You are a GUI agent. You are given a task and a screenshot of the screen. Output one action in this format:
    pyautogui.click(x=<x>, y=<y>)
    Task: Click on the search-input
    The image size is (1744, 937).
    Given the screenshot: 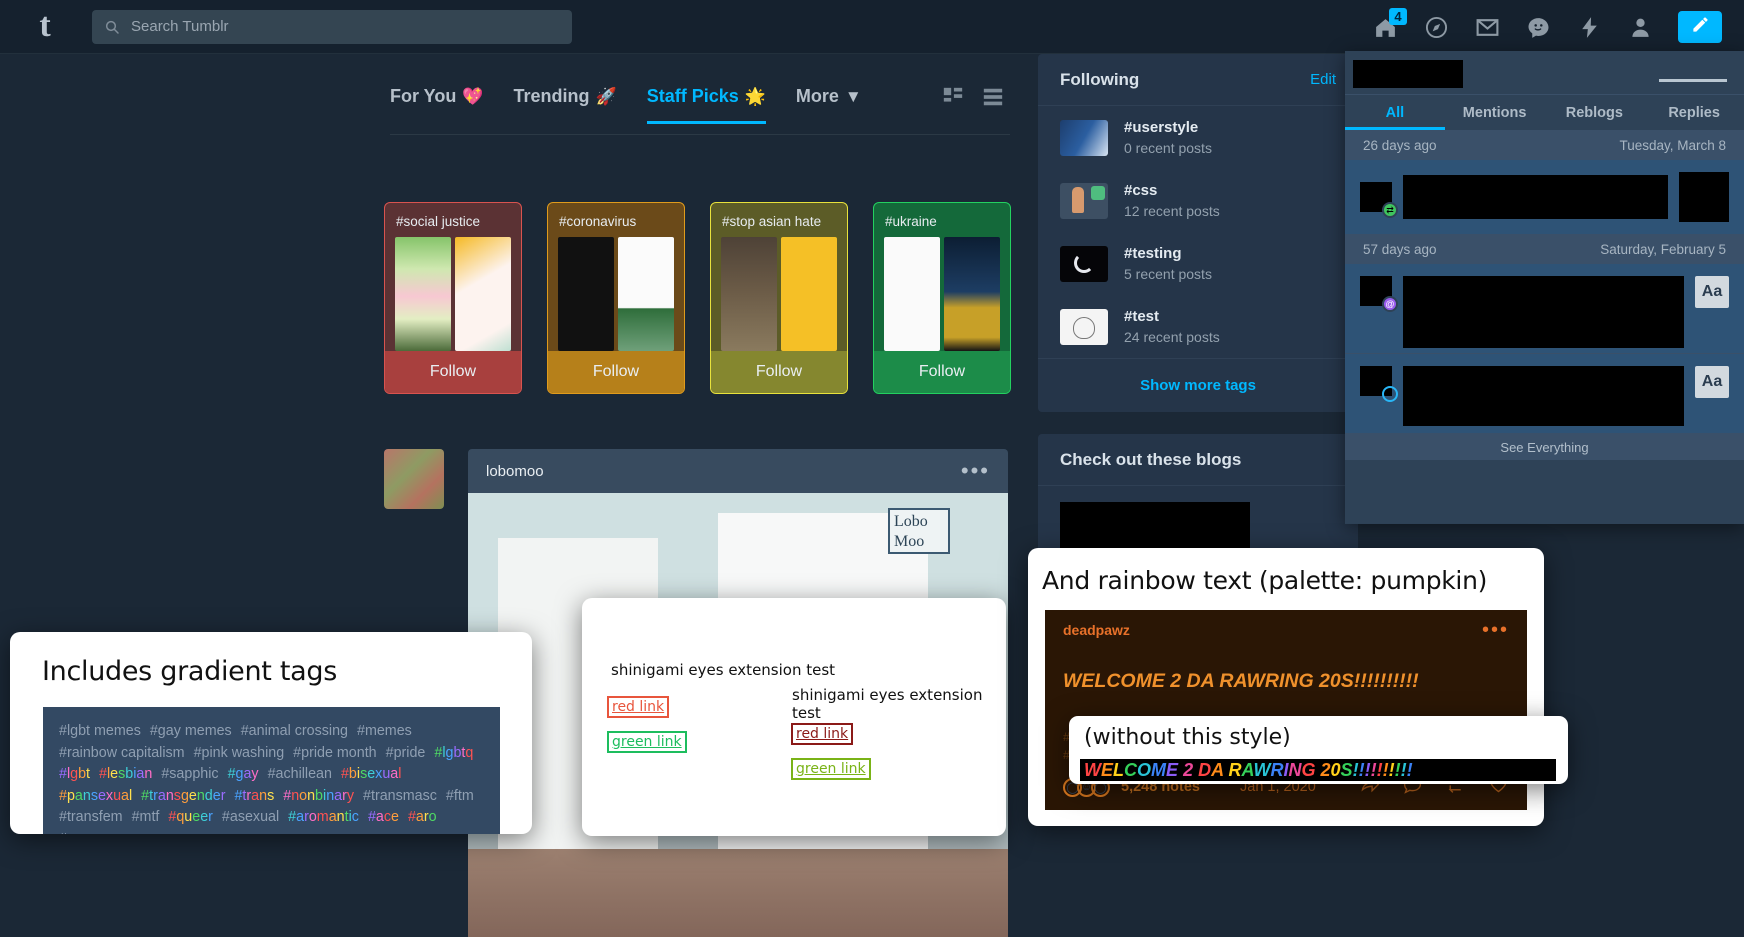 What is the action you would take?
    pyautogui.click(x=345, y=26)
    